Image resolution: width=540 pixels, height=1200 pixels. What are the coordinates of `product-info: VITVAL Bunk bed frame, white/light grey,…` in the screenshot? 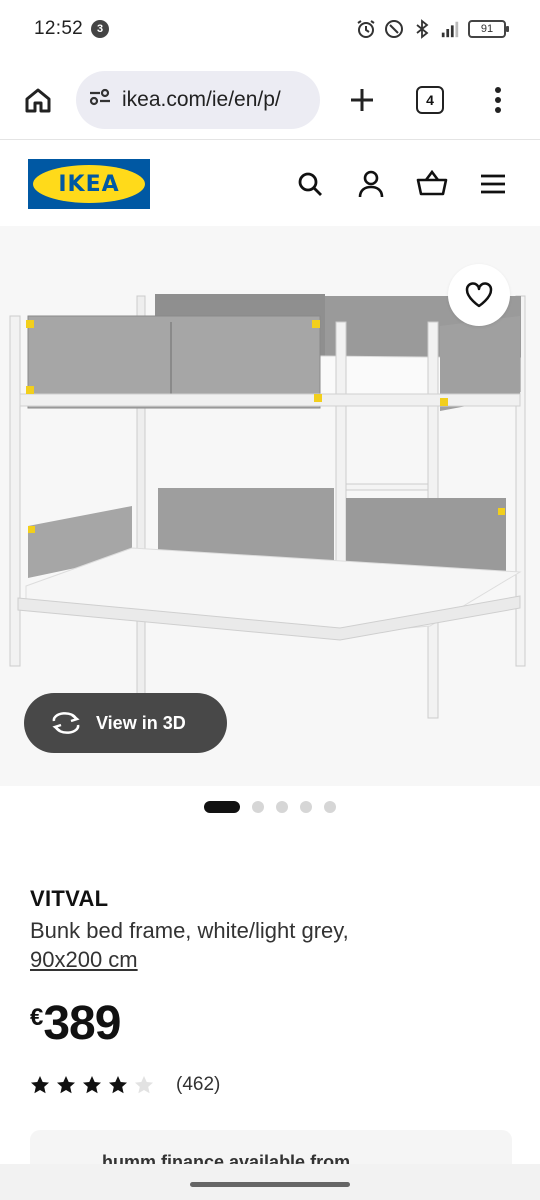 It's located at (270, 930).